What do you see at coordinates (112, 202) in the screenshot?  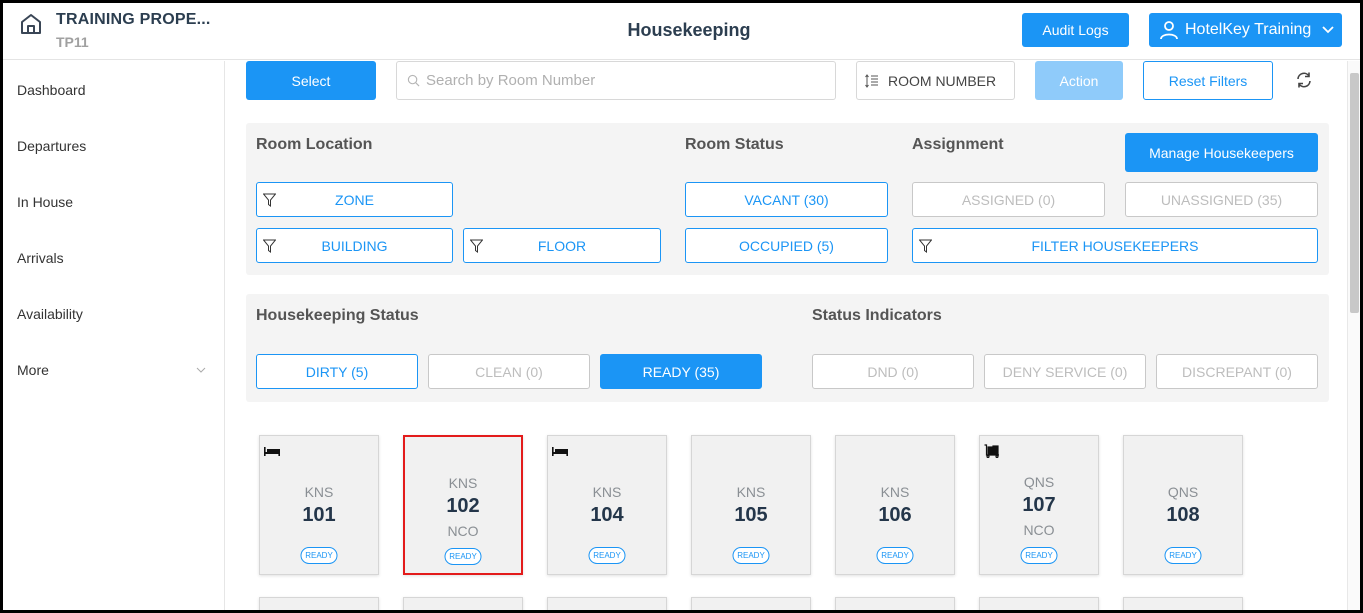 I see `sidebar-item-in-house: In House` at bounding box center [112, 202].